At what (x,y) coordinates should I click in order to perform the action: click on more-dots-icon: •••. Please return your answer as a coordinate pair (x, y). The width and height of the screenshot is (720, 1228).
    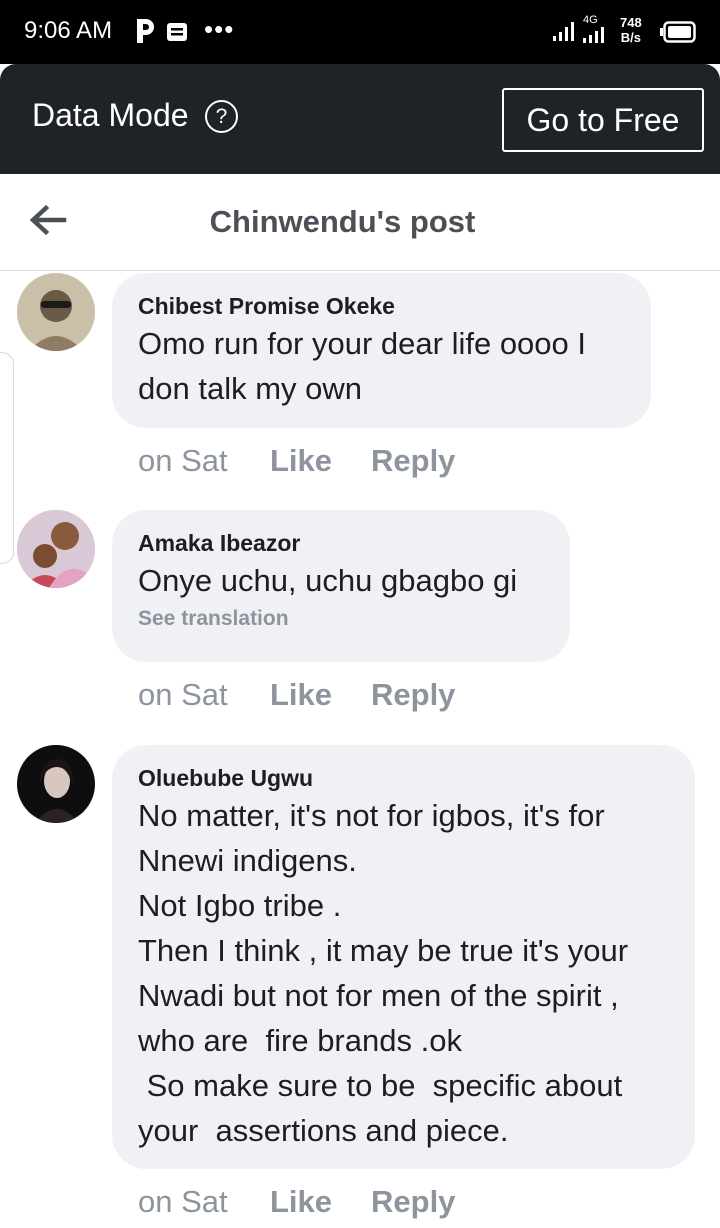
    Looking at the image, I should click on (219, 29).